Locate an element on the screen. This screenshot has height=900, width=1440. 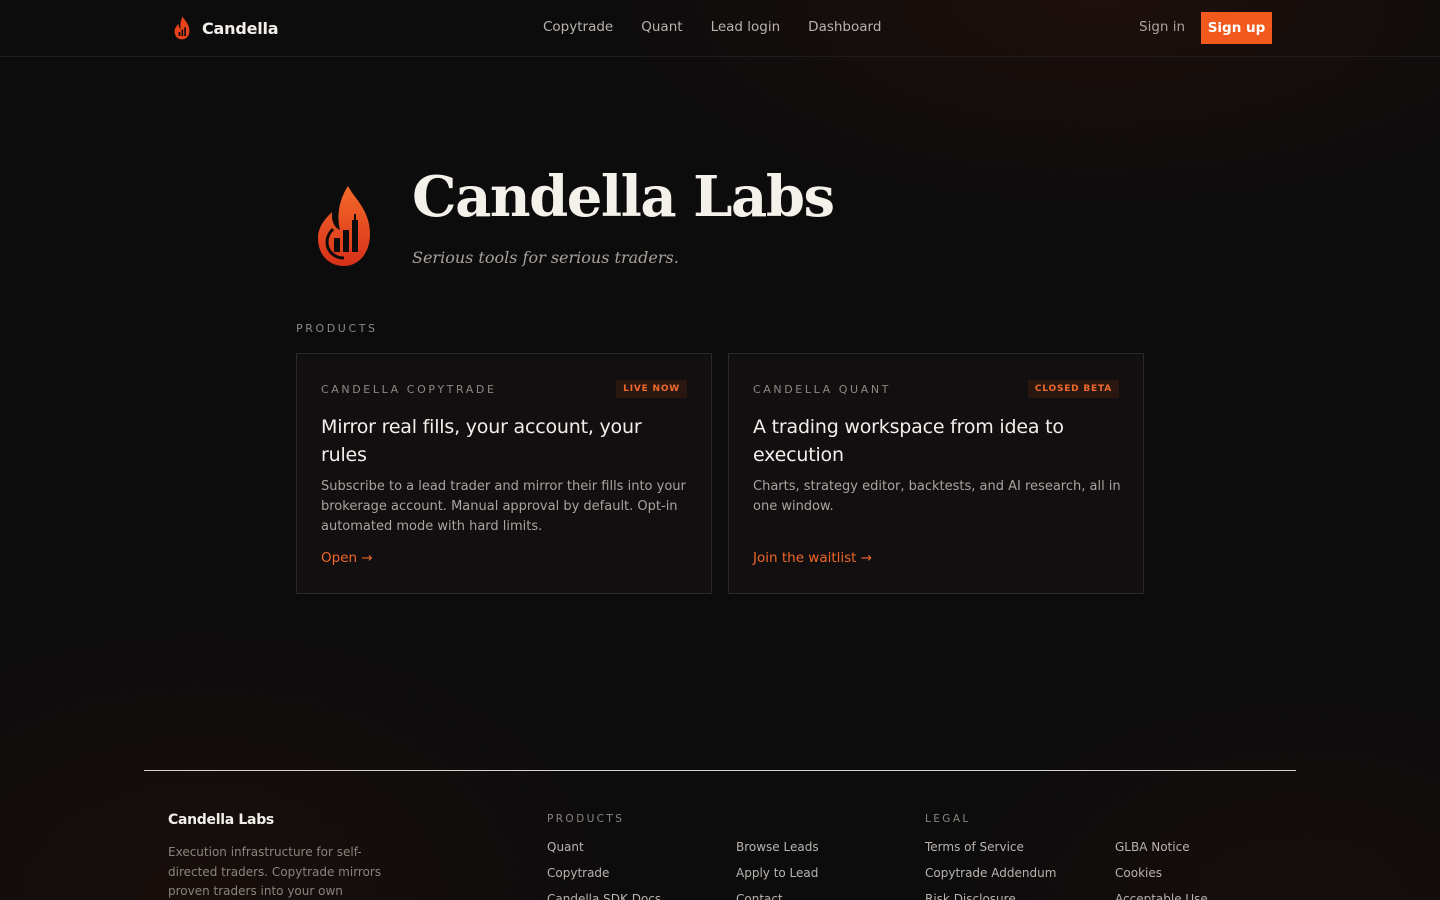
join-waitlist-link: Join the waitlist → is located at coordinates (812, 558).